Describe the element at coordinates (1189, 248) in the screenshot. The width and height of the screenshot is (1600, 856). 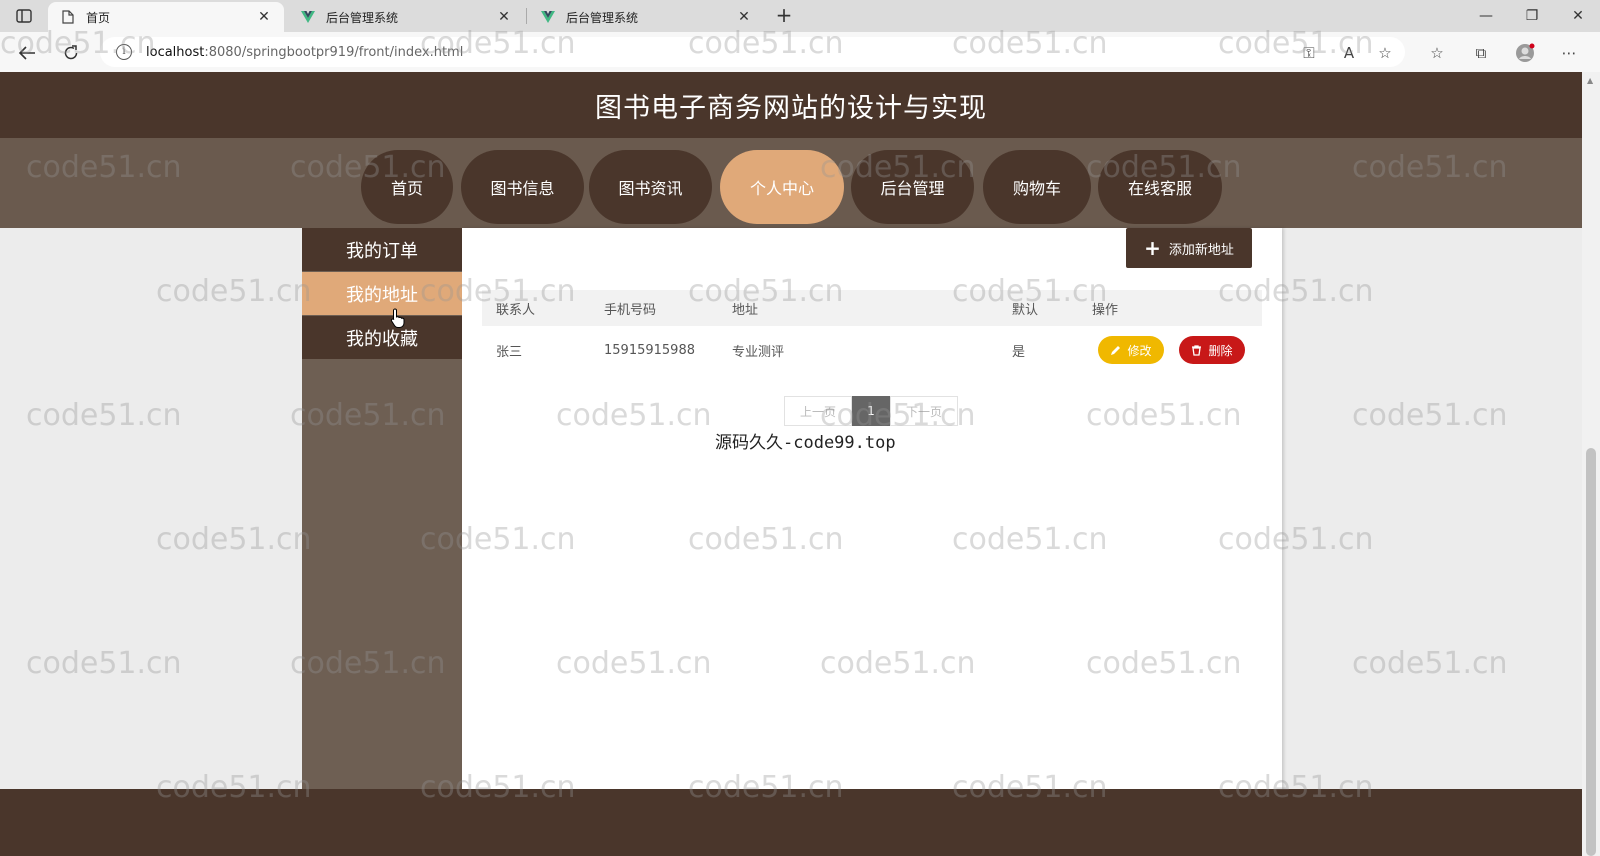
I see `add-address-button: + 添加新地址` at that location.